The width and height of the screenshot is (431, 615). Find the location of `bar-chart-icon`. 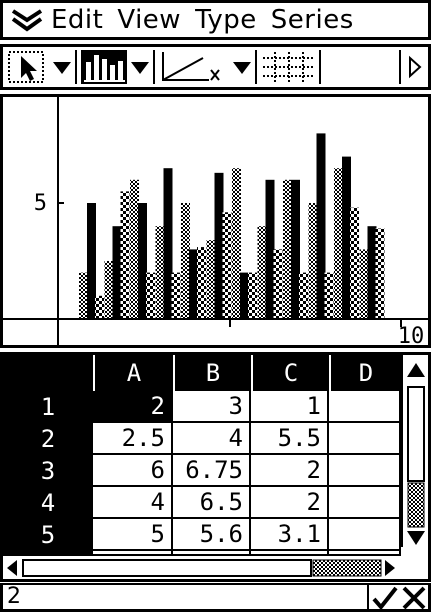

bar-chart-icon is located at coordinates (104, 67).